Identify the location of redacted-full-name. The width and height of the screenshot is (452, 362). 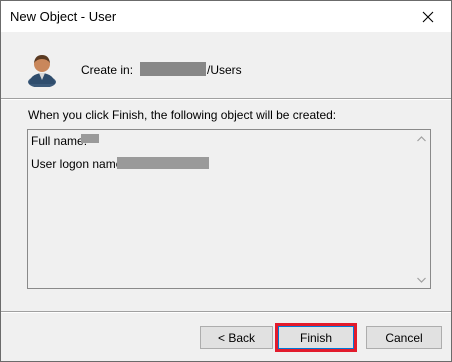
(90, 138).